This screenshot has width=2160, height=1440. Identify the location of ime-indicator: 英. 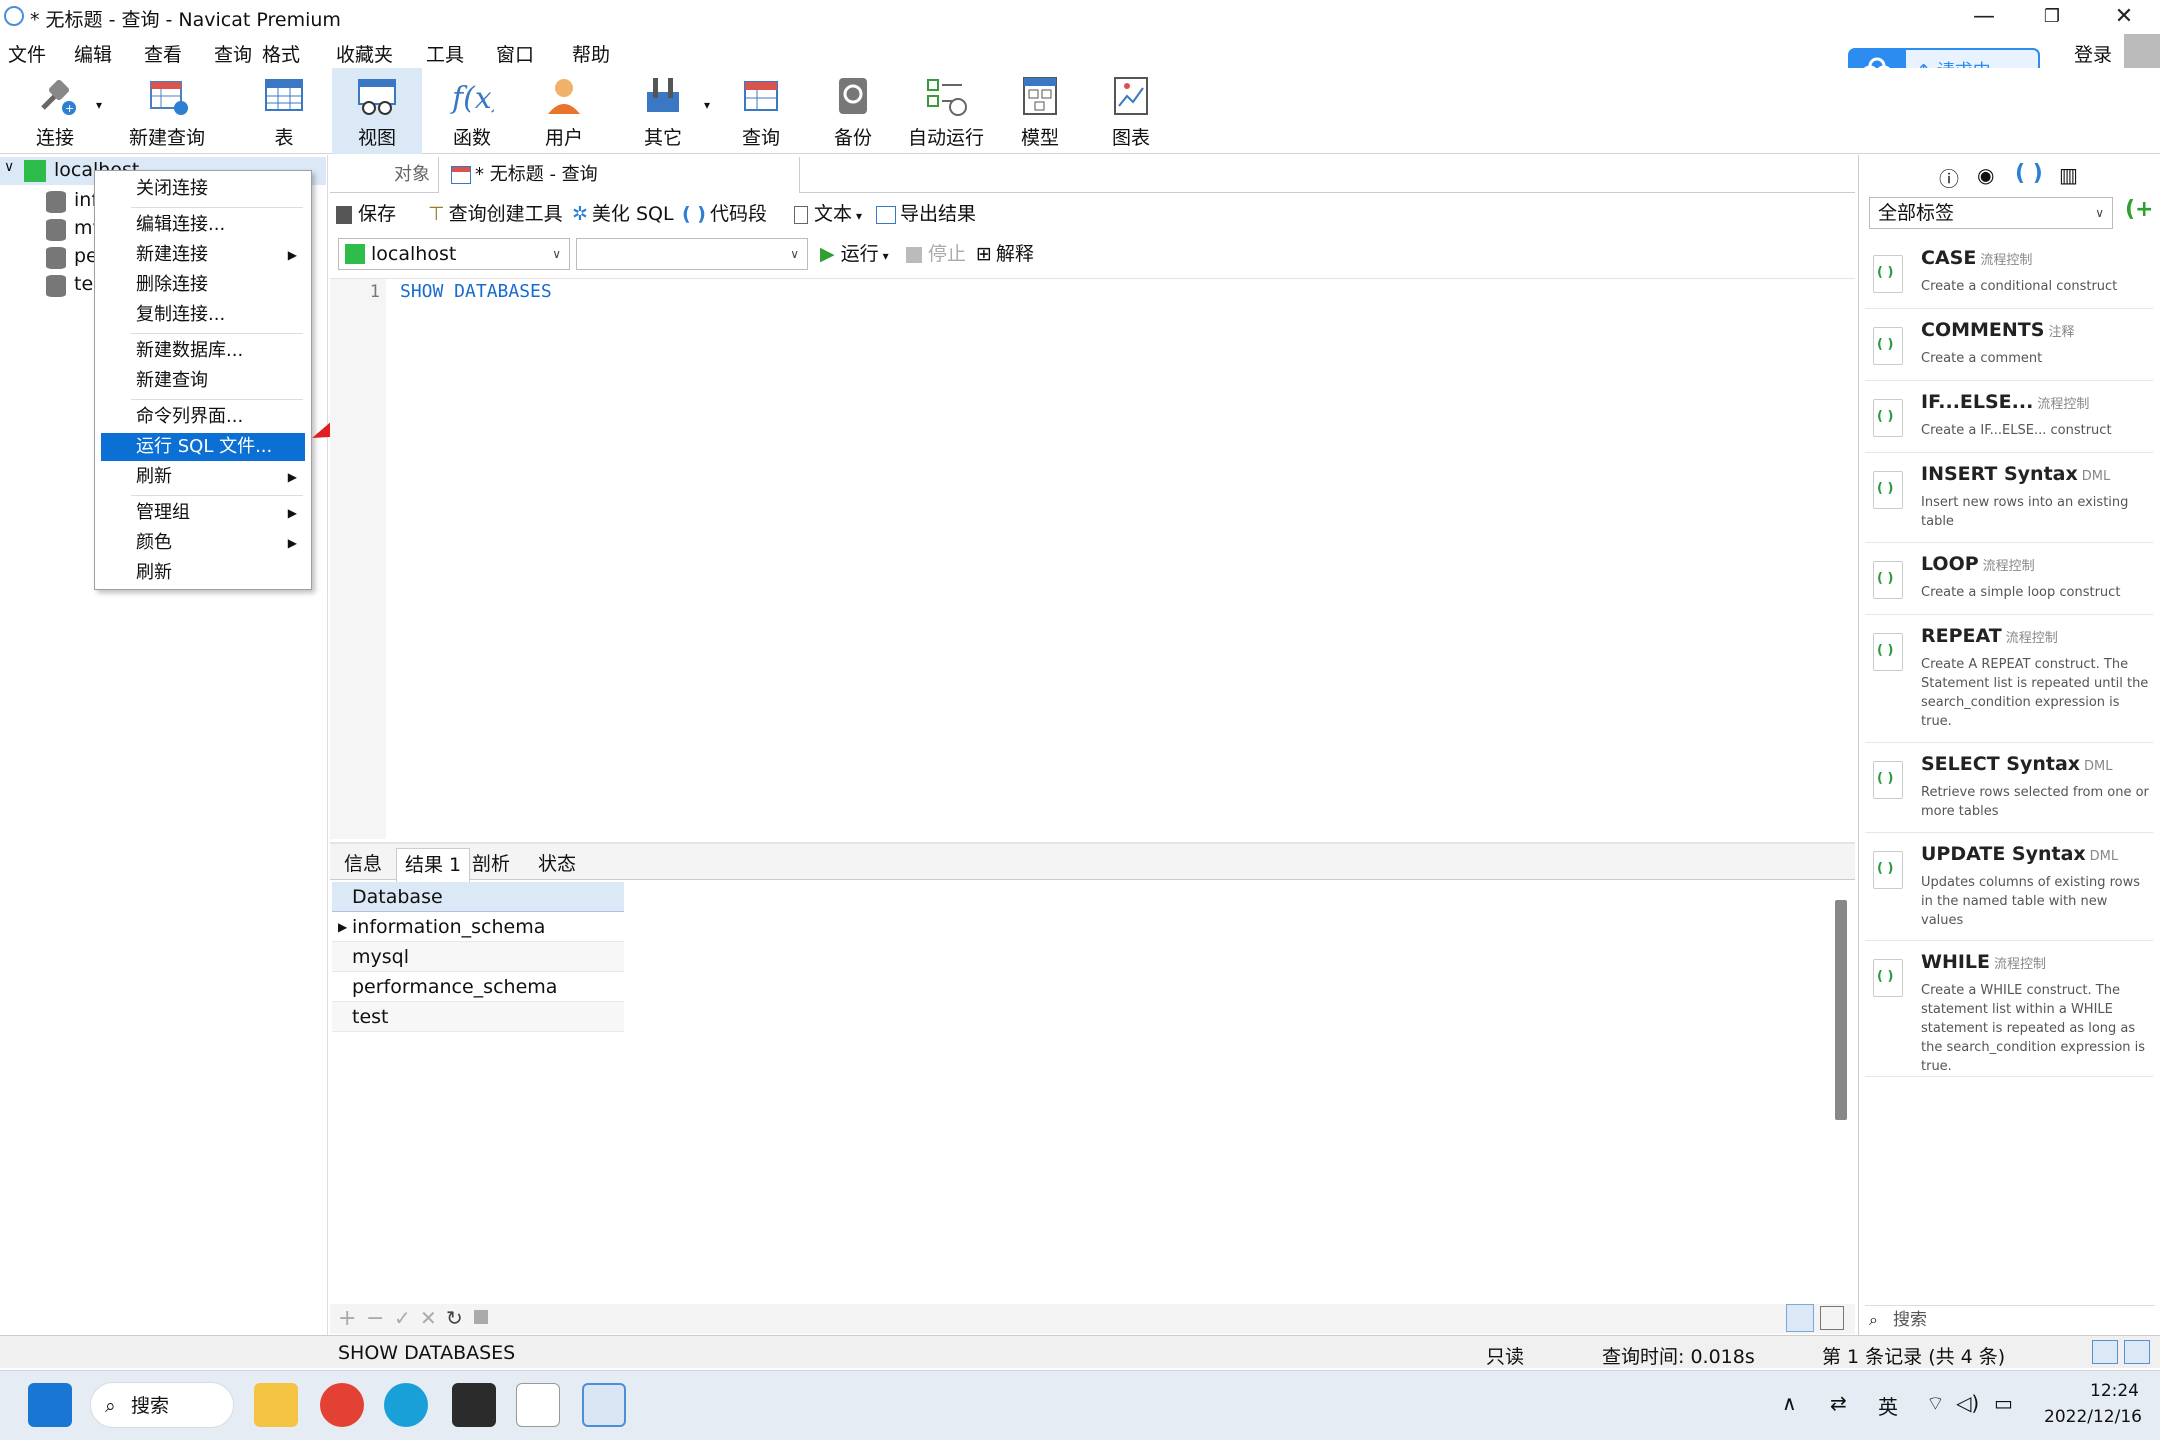
(1888, 1405).